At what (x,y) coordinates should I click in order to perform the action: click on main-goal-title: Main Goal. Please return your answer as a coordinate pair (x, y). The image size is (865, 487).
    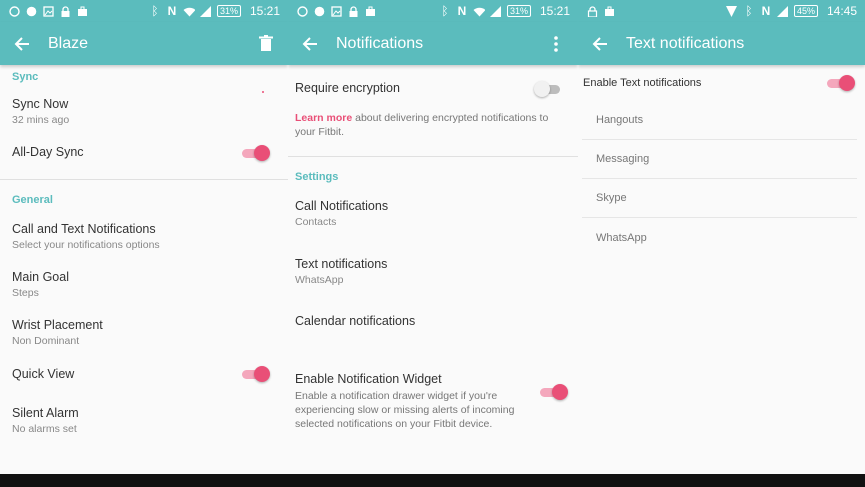
    Looking at the image, I should click on (40, 277).